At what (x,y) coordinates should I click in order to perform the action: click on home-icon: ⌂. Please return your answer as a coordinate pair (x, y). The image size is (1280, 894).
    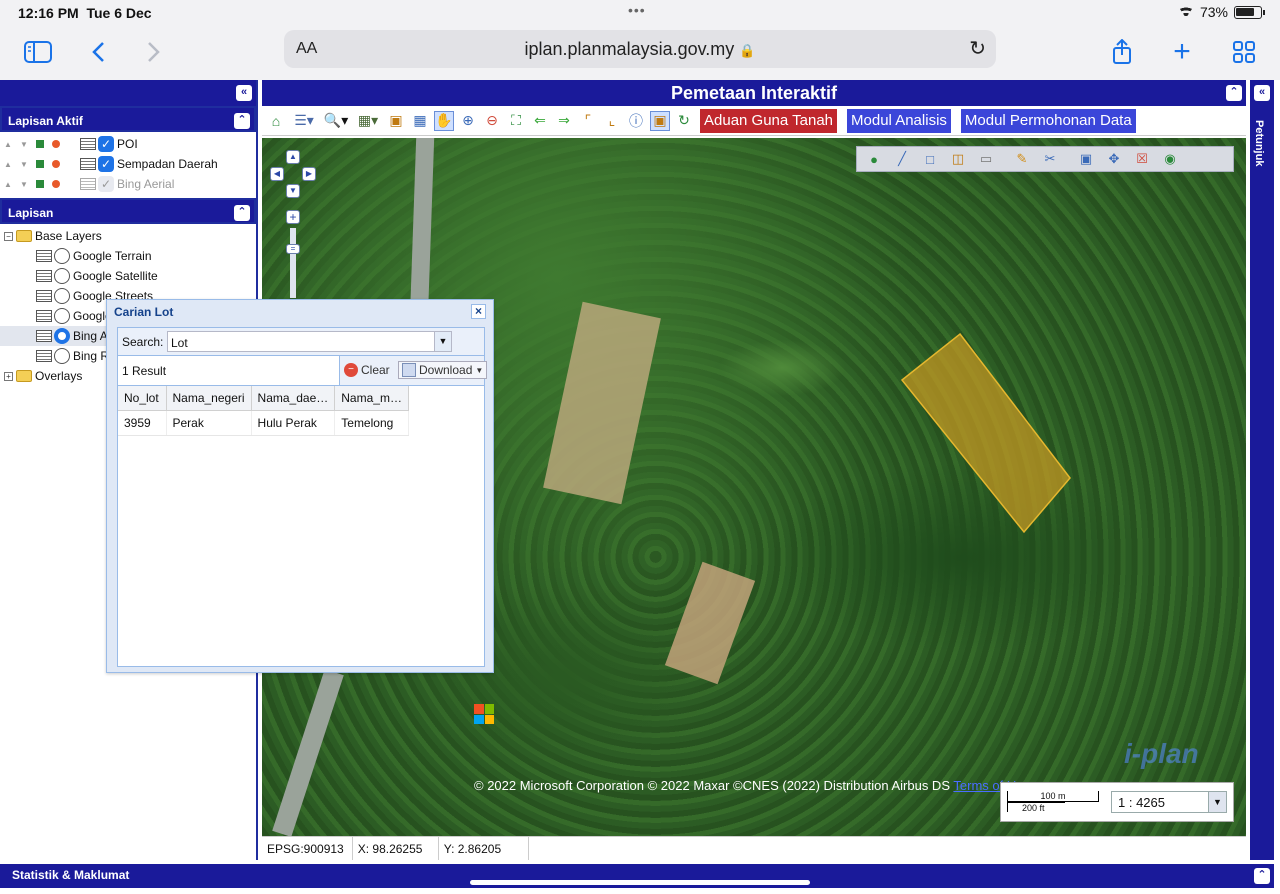
    Looking at the image, I should click on (276, 121).